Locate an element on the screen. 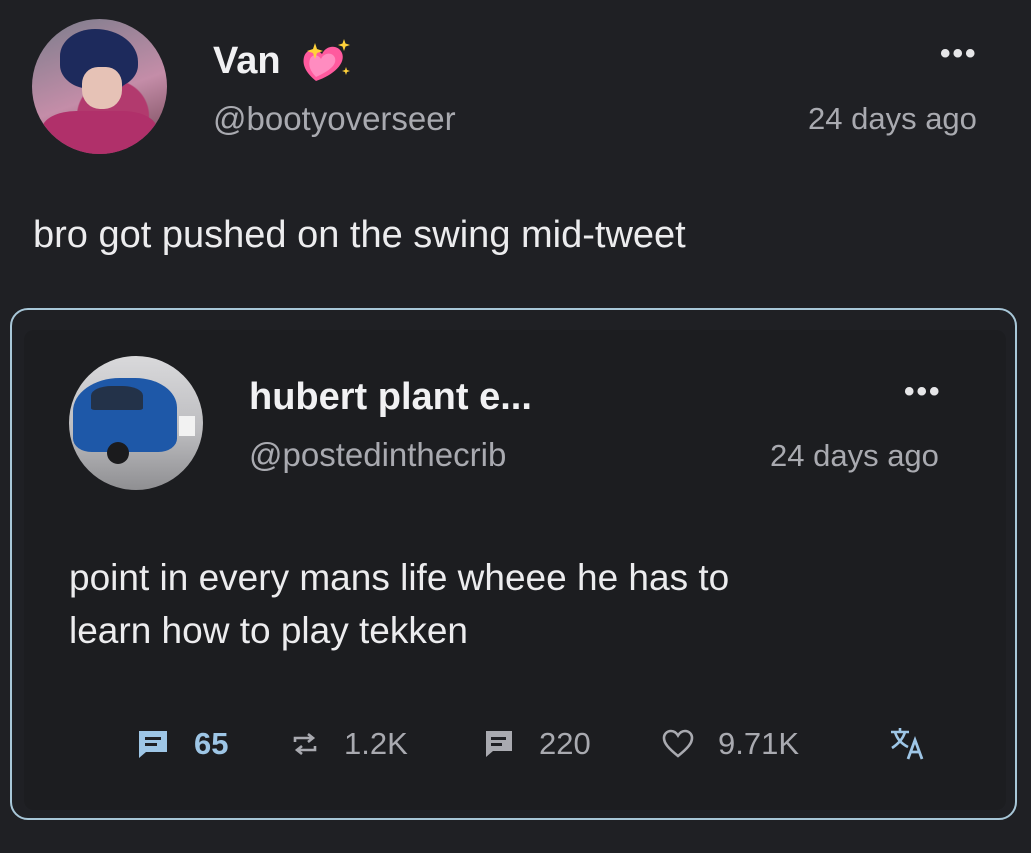  avatar-face is located at coordinates (102, 88).